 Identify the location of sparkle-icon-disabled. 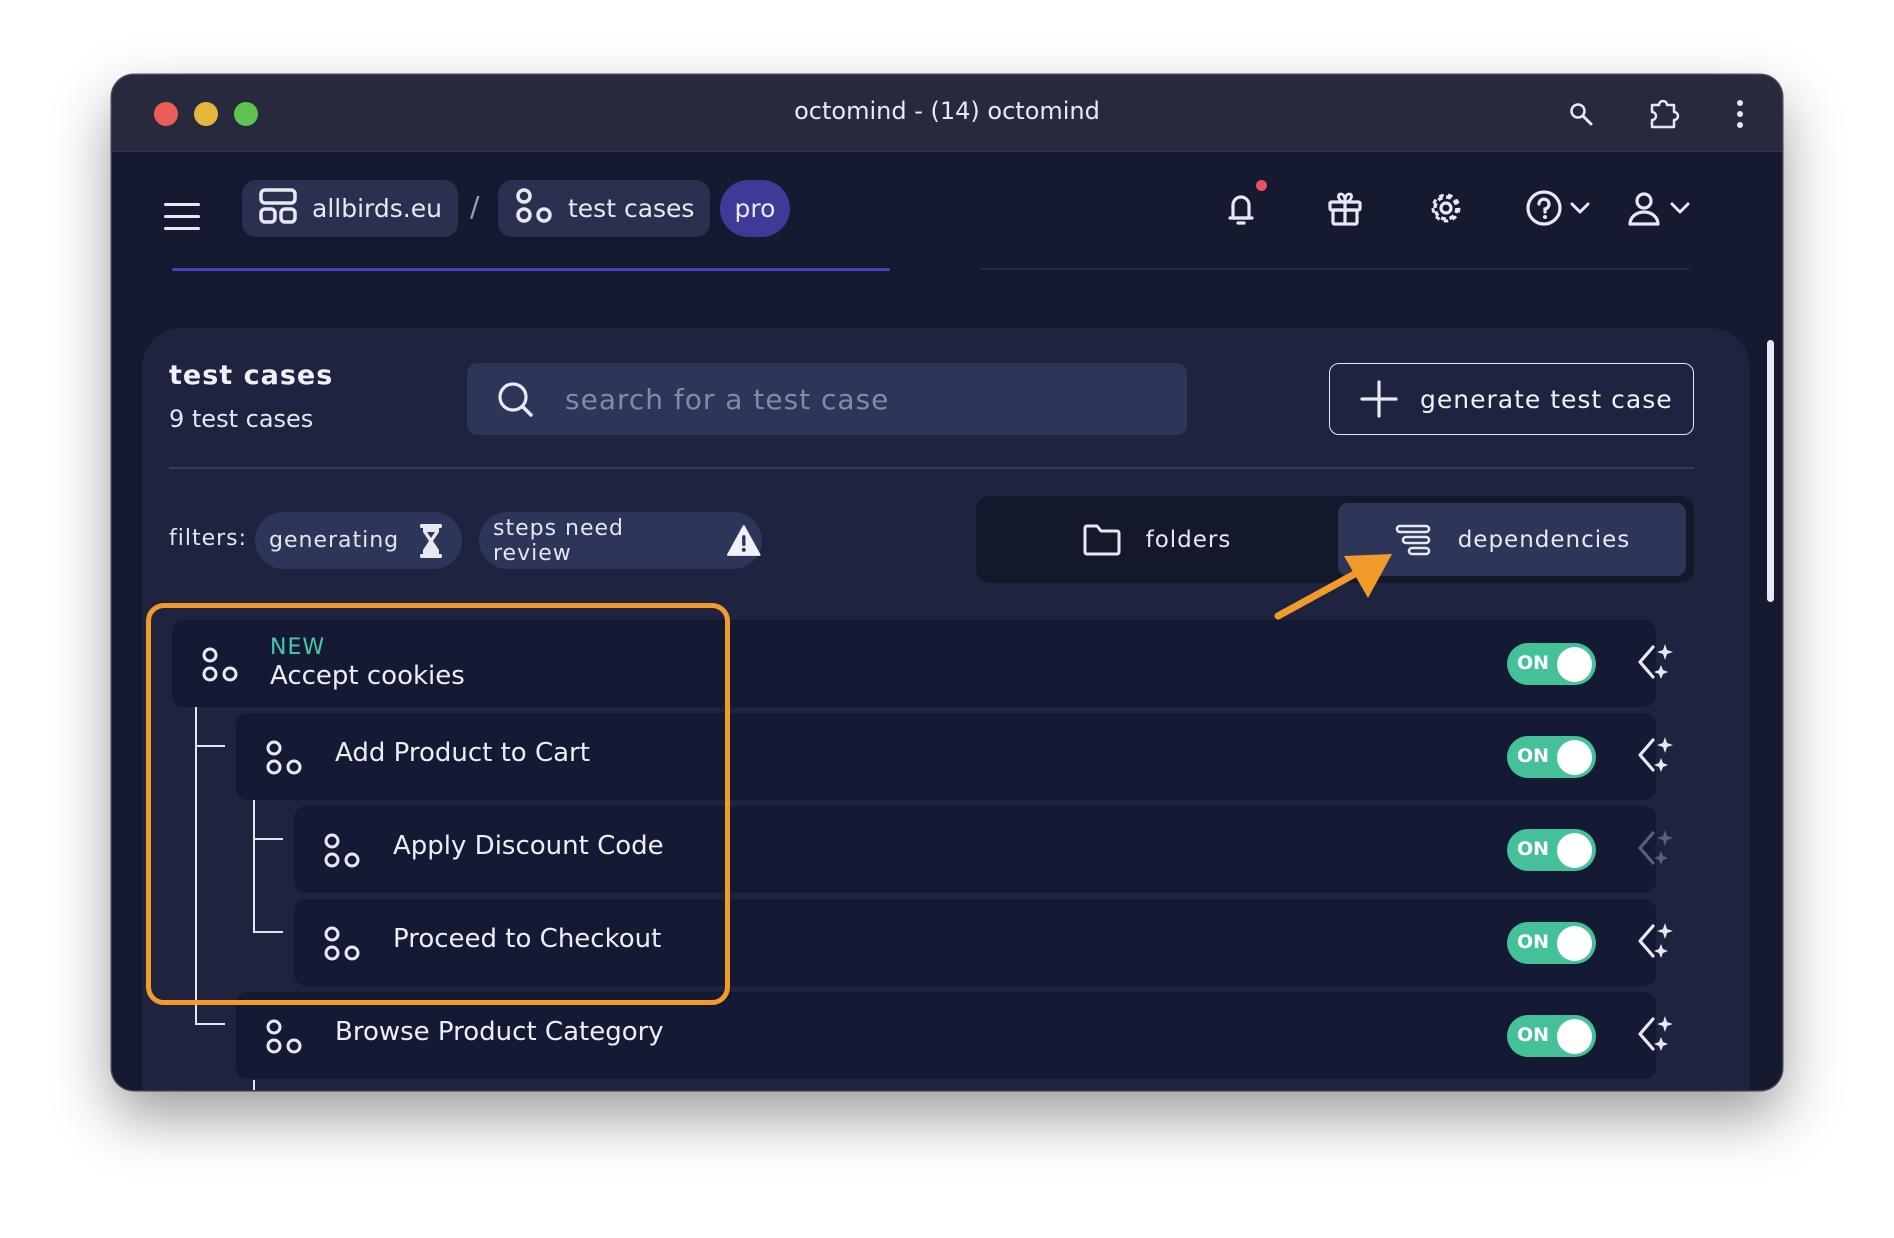
(1657, 849).